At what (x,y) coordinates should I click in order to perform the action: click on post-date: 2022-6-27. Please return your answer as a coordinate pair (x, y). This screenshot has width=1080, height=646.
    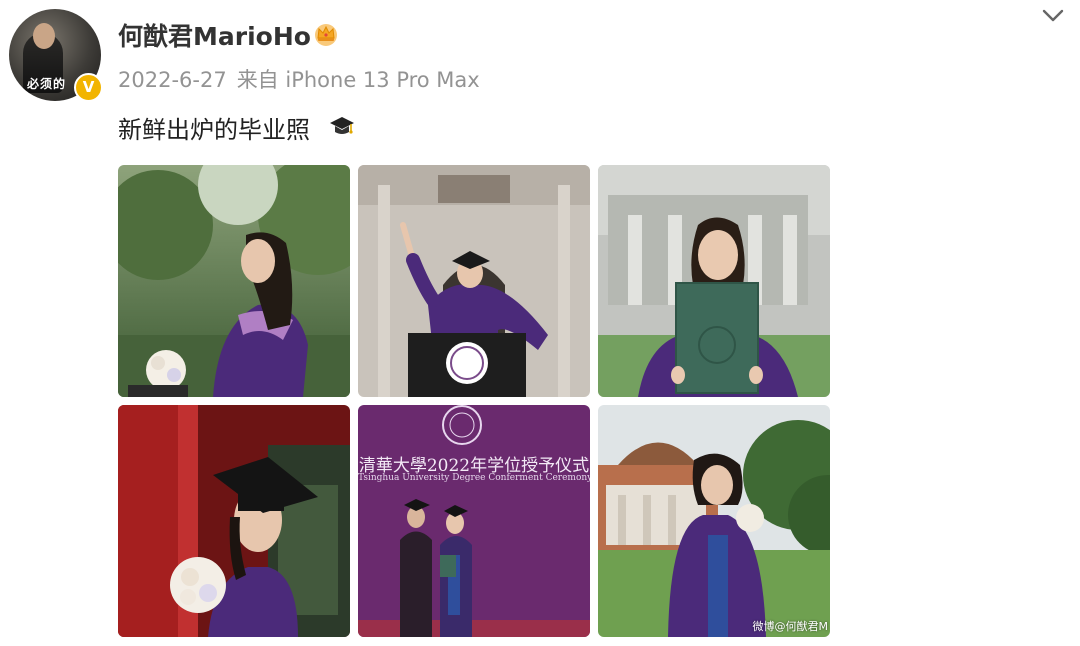
    Looking at the image, I should click on (172, 80).